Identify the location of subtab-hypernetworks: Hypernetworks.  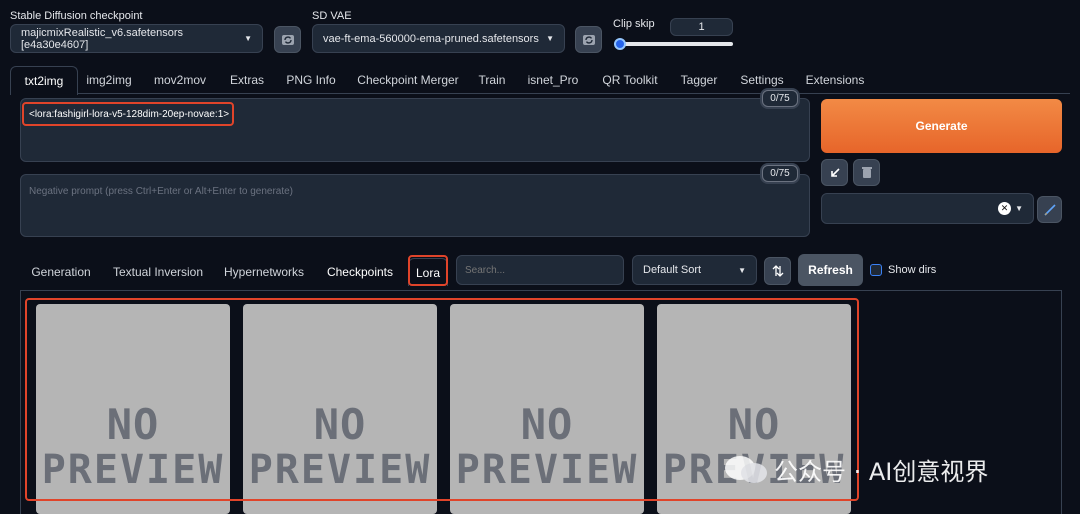
(264, 272).